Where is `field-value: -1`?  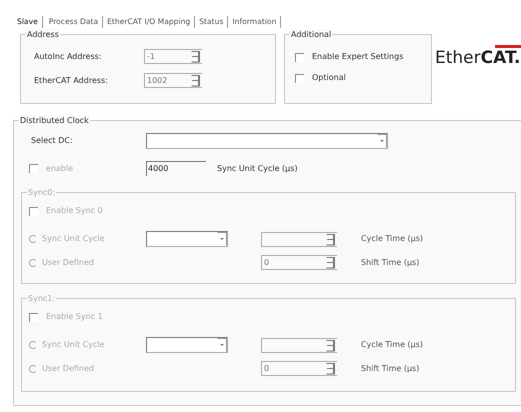
field-value: -1 is located at coordinates (151, 56).